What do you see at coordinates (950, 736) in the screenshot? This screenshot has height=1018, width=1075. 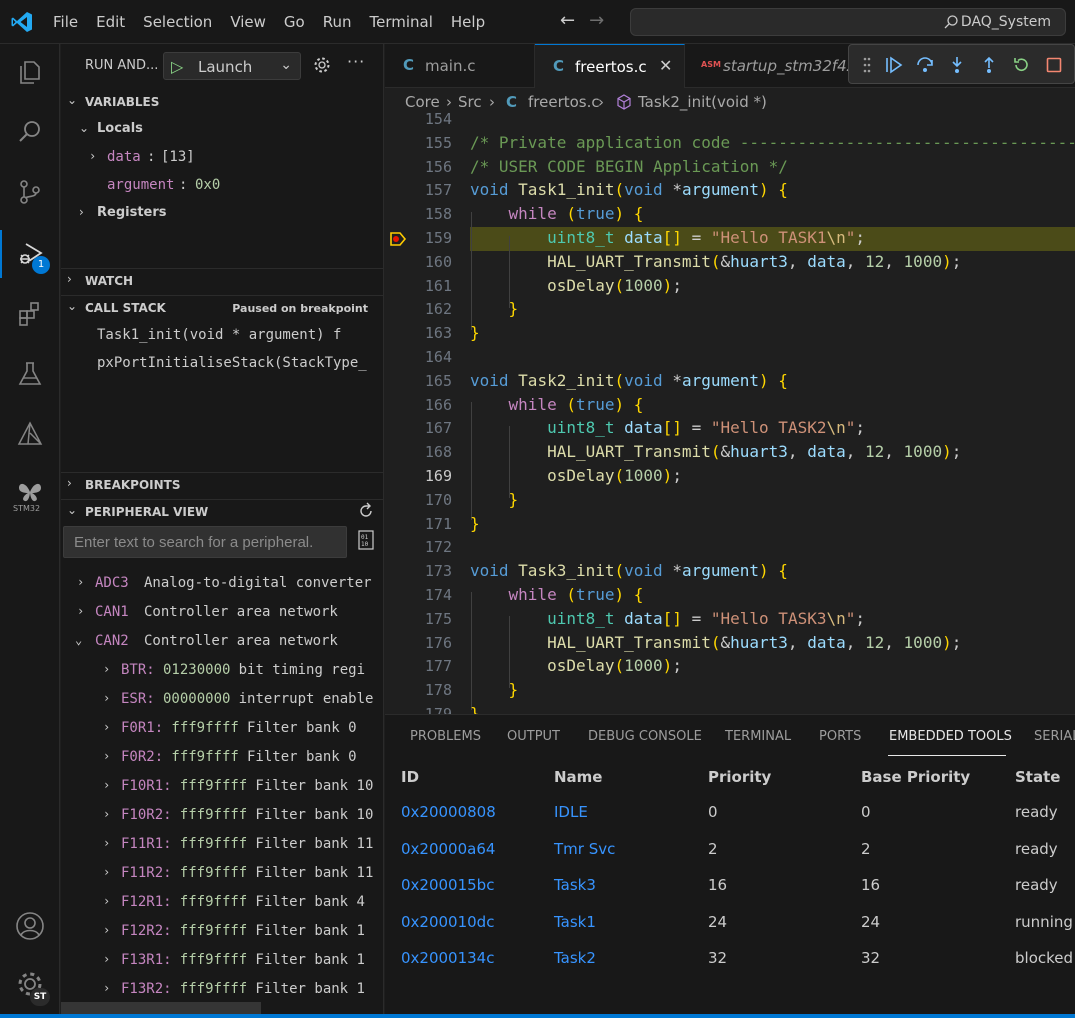 I see `tab-embedded-tools: EMBEDDED TOOLS` at bounding box center [950, 736].